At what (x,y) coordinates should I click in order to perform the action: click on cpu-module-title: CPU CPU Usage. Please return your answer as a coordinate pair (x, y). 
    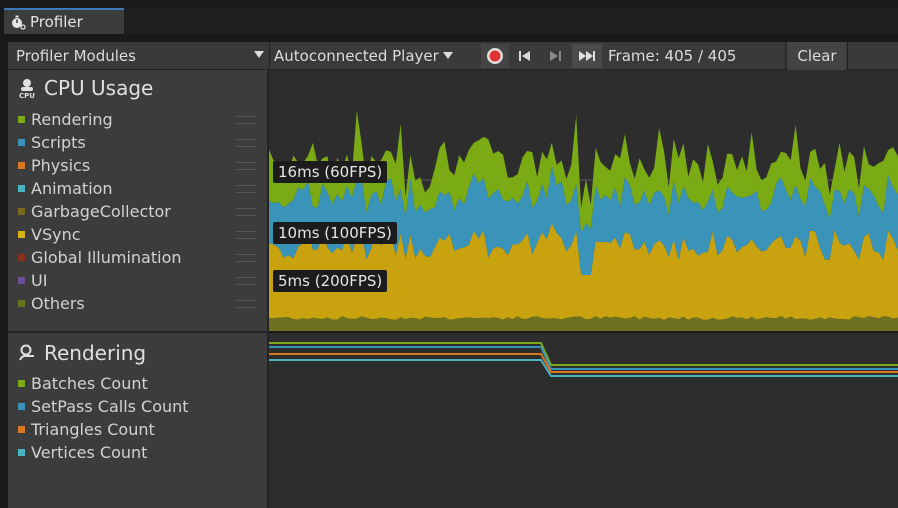
    Looking at the image, I should click on (85, 88).